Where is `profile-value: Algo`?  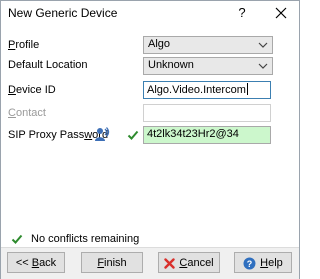
profile-value: Algo is located at coordinates (159, 44).